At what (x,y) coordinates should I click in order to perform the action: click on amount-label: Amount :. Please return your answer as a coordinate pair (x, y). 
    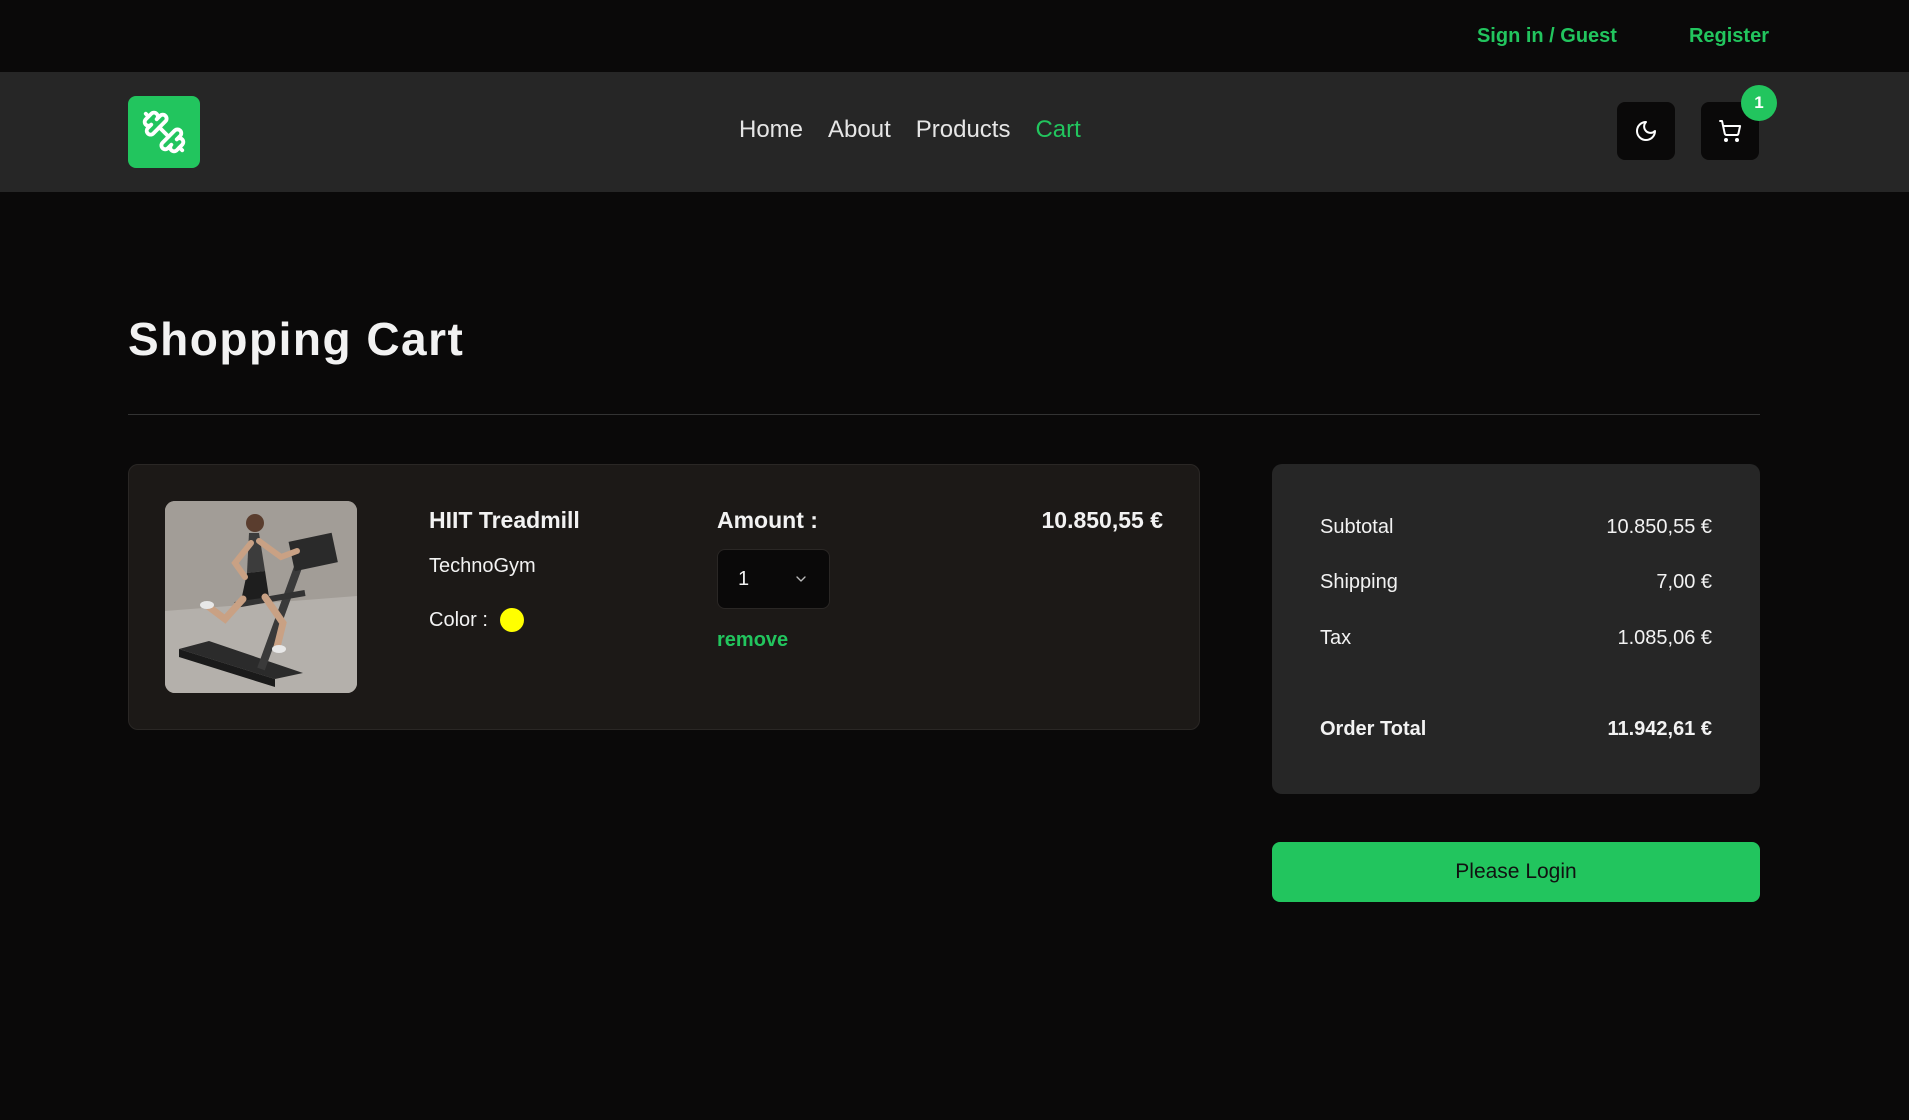
    Looking at the image, I should click on (767, 520).